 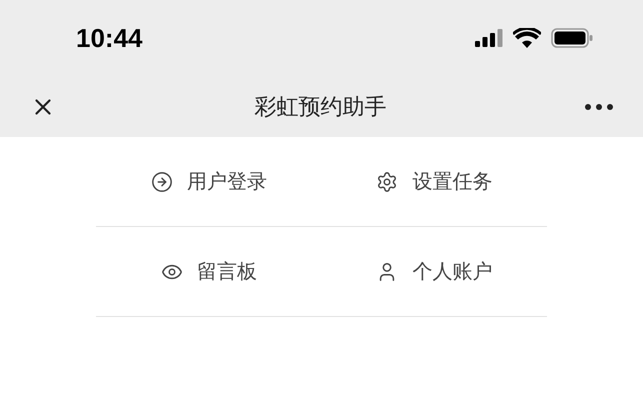 What do you see at coordinates (434, 271) in the screenshot?
I see `menu-item: 个人账户` at bounding box center [434, 271].